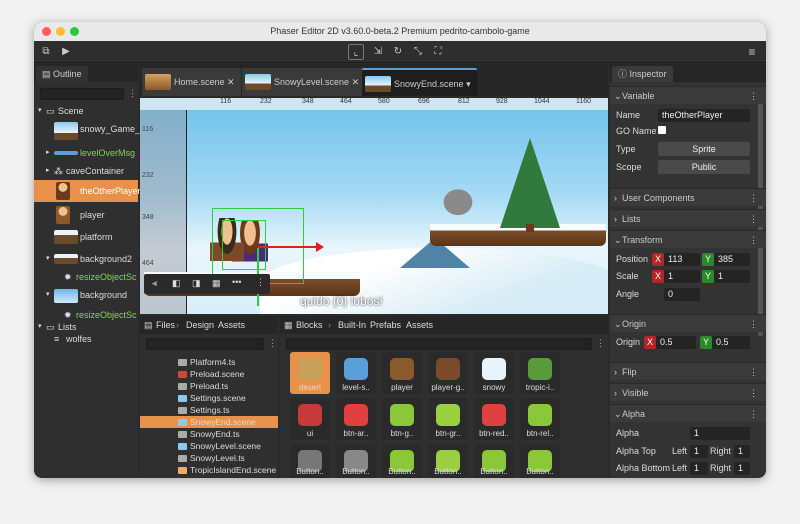 The width and height of the screenshot is (800, 524). What do you see at coordinates (642, 74) in the screenshot?
I see `tab-inspector: ⓘ Inspector` at bounding box center [642, 74].